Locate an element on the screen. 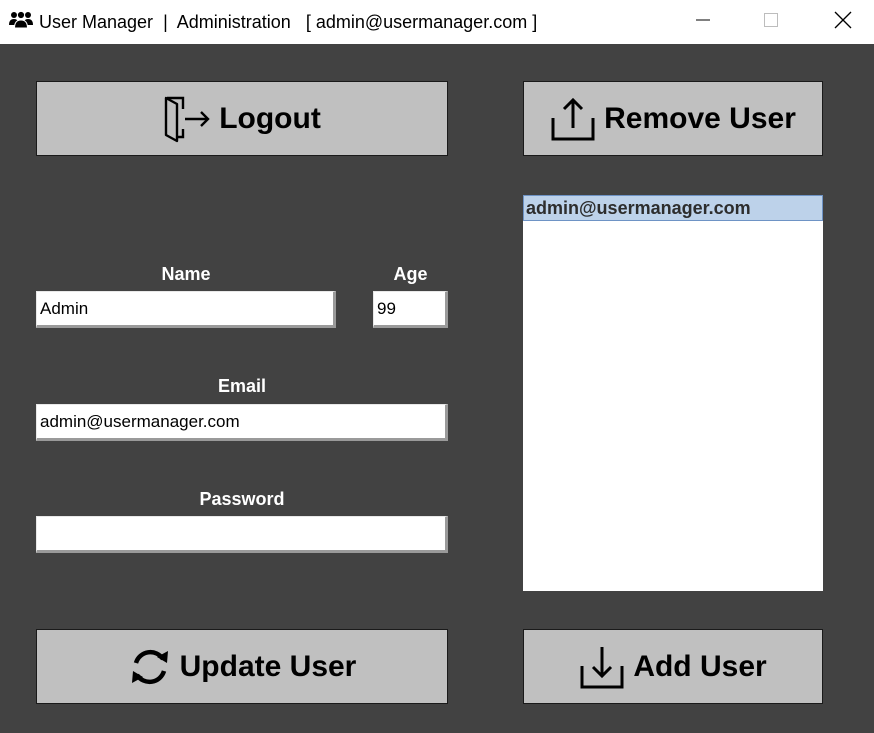 Image resolution: width=874 pixels, height=733 pixels. minimize-icon is located at coordinates (703, 22).